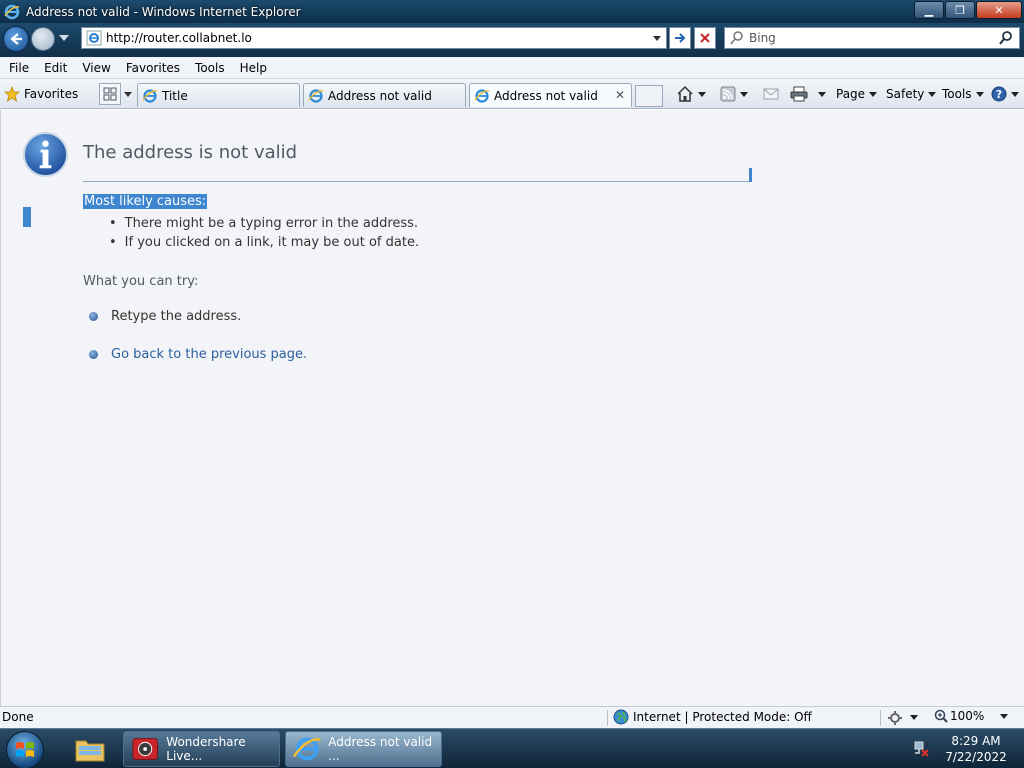 The width and height of the screenshot is (1024, 768). I want to click on safety-dropdown-icon, so click(932, 94).